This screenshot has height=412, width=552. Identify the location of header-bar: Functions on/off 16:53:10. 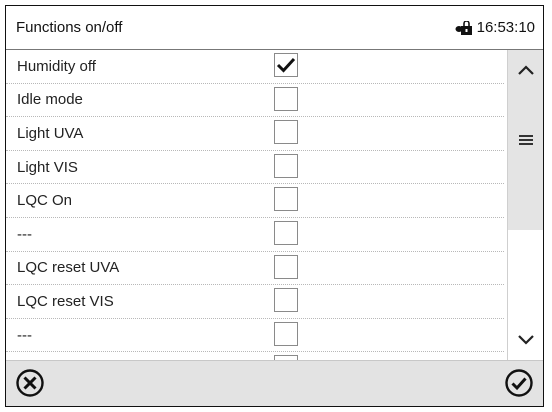
(274, 28).